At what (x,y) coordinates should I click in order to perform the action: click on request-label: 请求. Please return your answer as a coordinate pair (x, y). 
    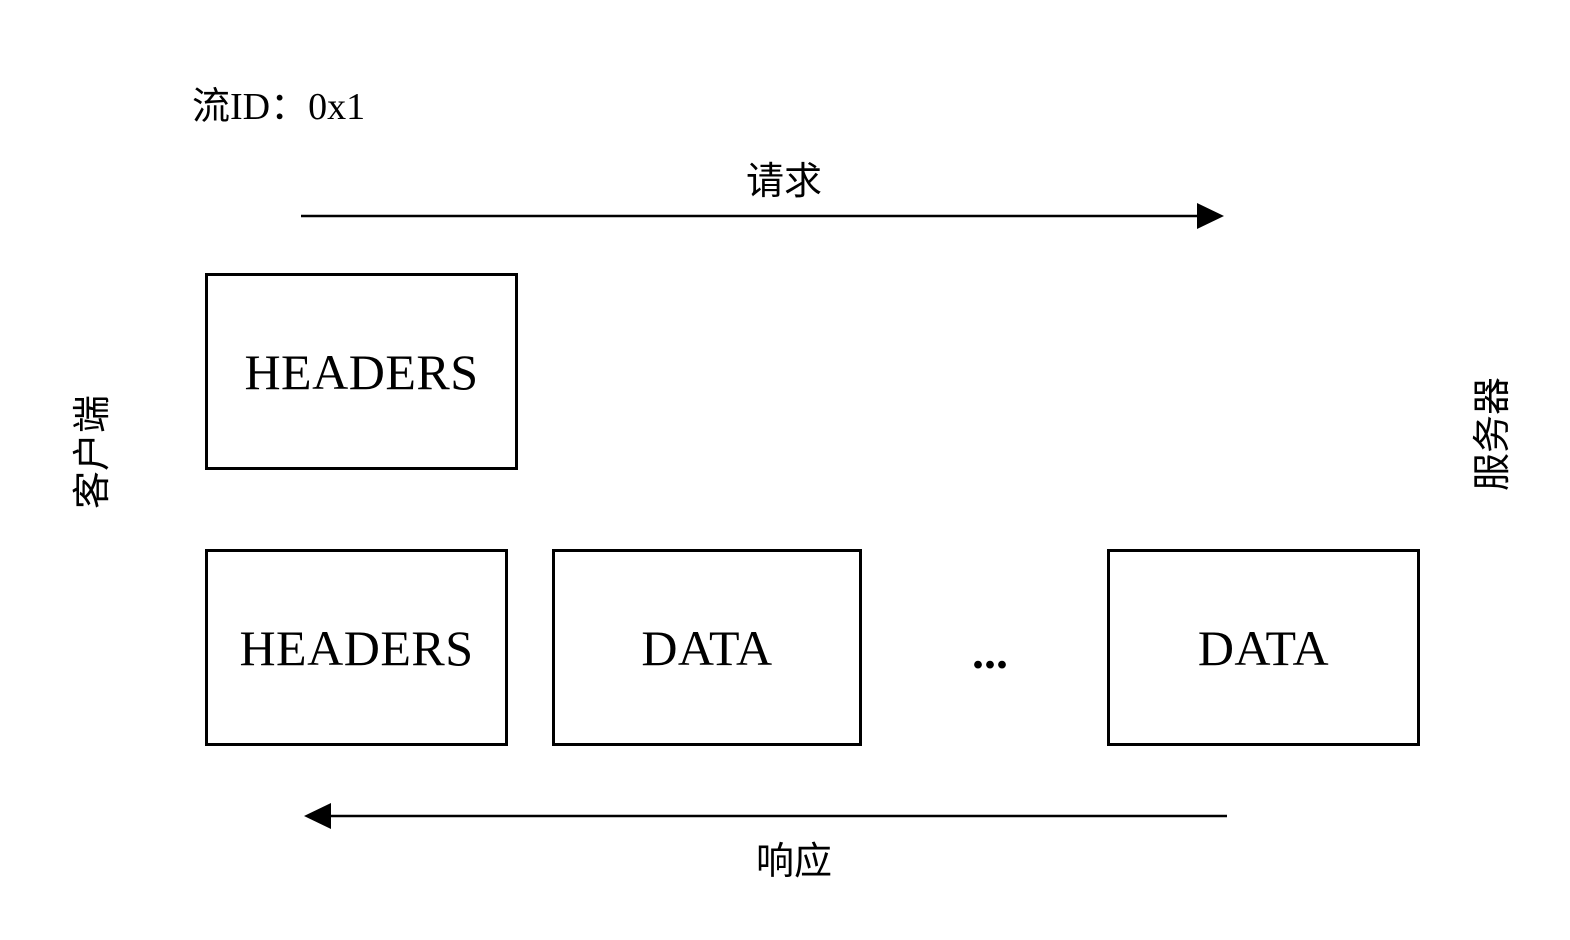
    Looking at the image, I should click on (783, 182).